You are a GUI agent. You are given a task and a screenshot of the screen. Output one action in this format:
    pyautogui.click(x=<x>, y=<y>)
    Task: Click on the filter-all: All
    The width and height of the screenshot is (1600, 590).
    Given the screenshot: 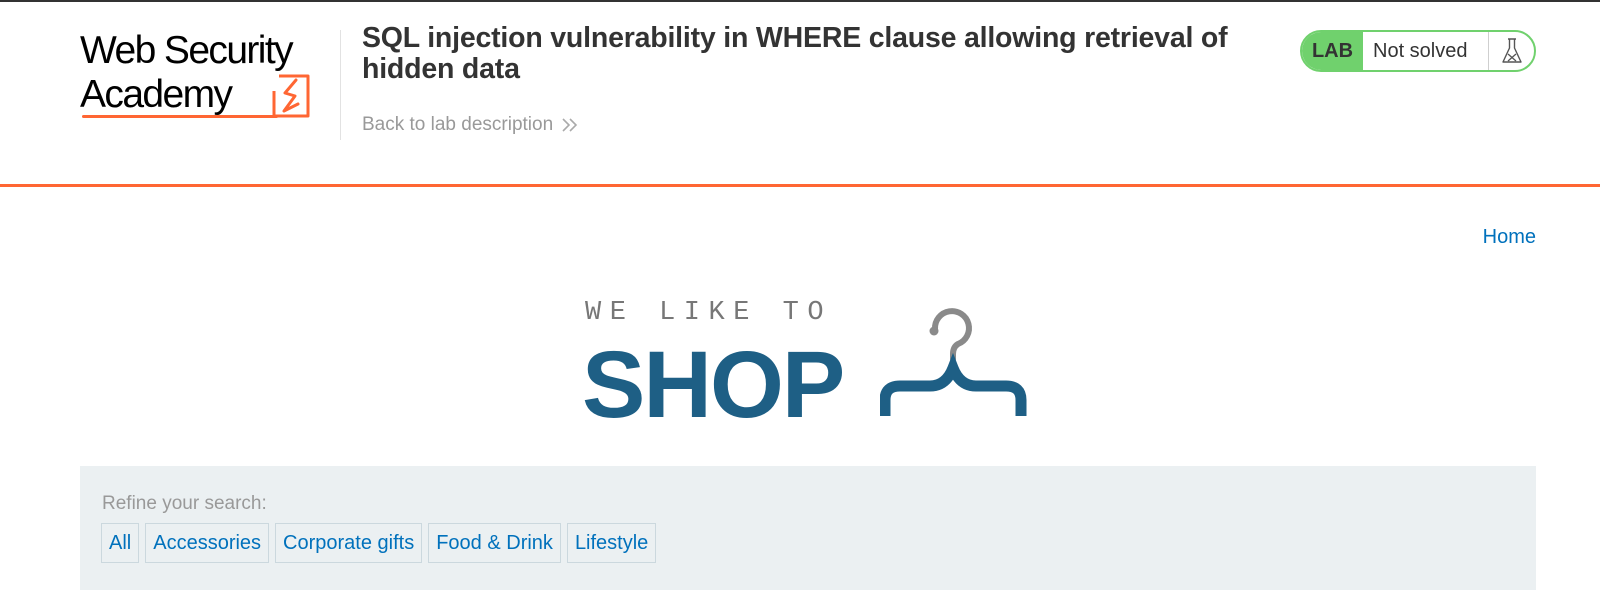 What is the action you would take?
    pyautogui.click(x=120, y=543)
    